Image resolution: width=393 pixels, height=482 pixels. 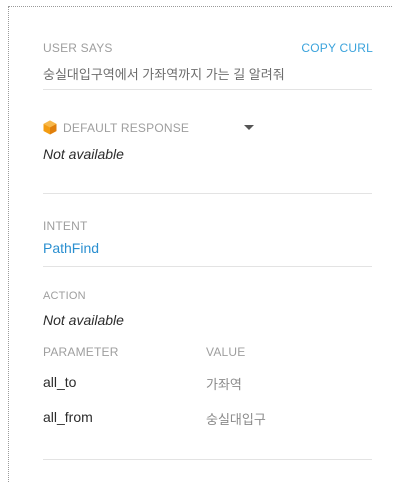 I want to click on parameter-name: all_to, so click(x=60, y=382).